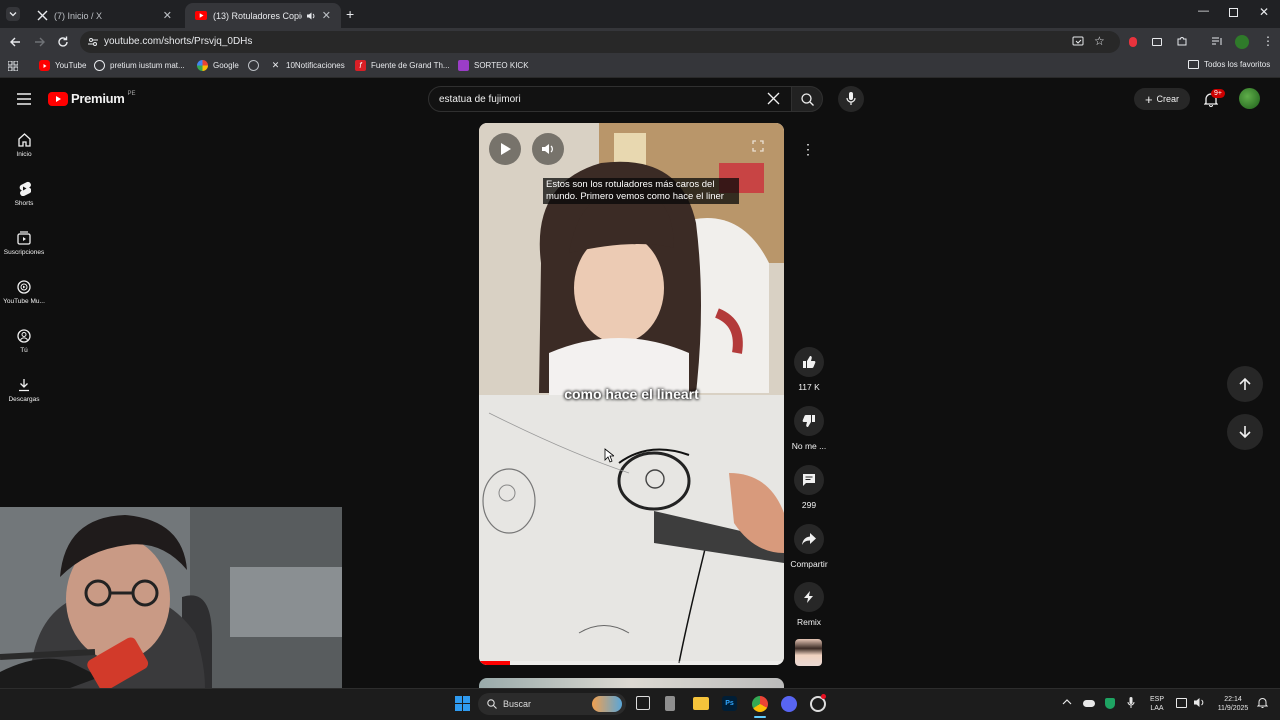  What do you see at coordinates (1242, 42) in the screenshot?
I see `profile-avatar` at bounding box center [1242, 42].